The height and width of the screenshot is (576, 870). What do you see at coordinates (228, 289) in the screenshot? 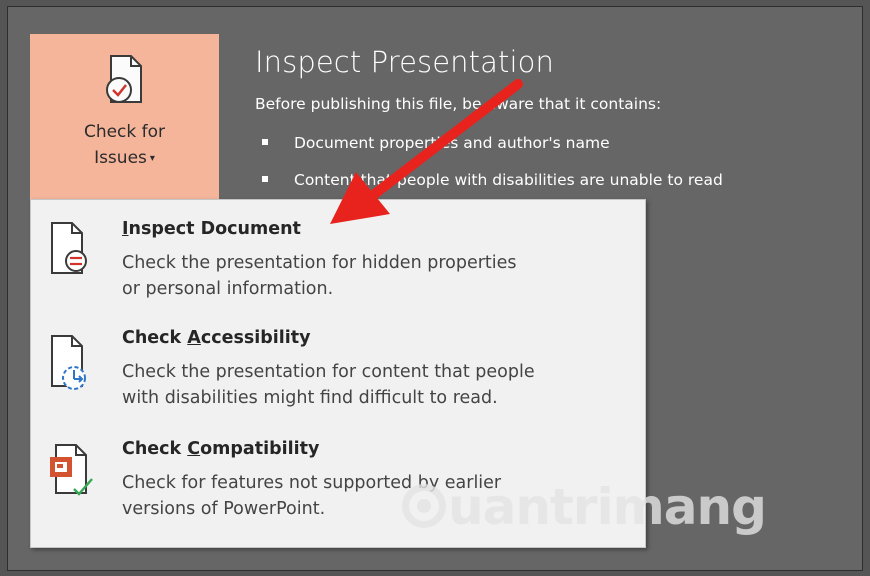
I see `inspect-document-desc-line2: or personal information.` at bounding box center [228, 289].